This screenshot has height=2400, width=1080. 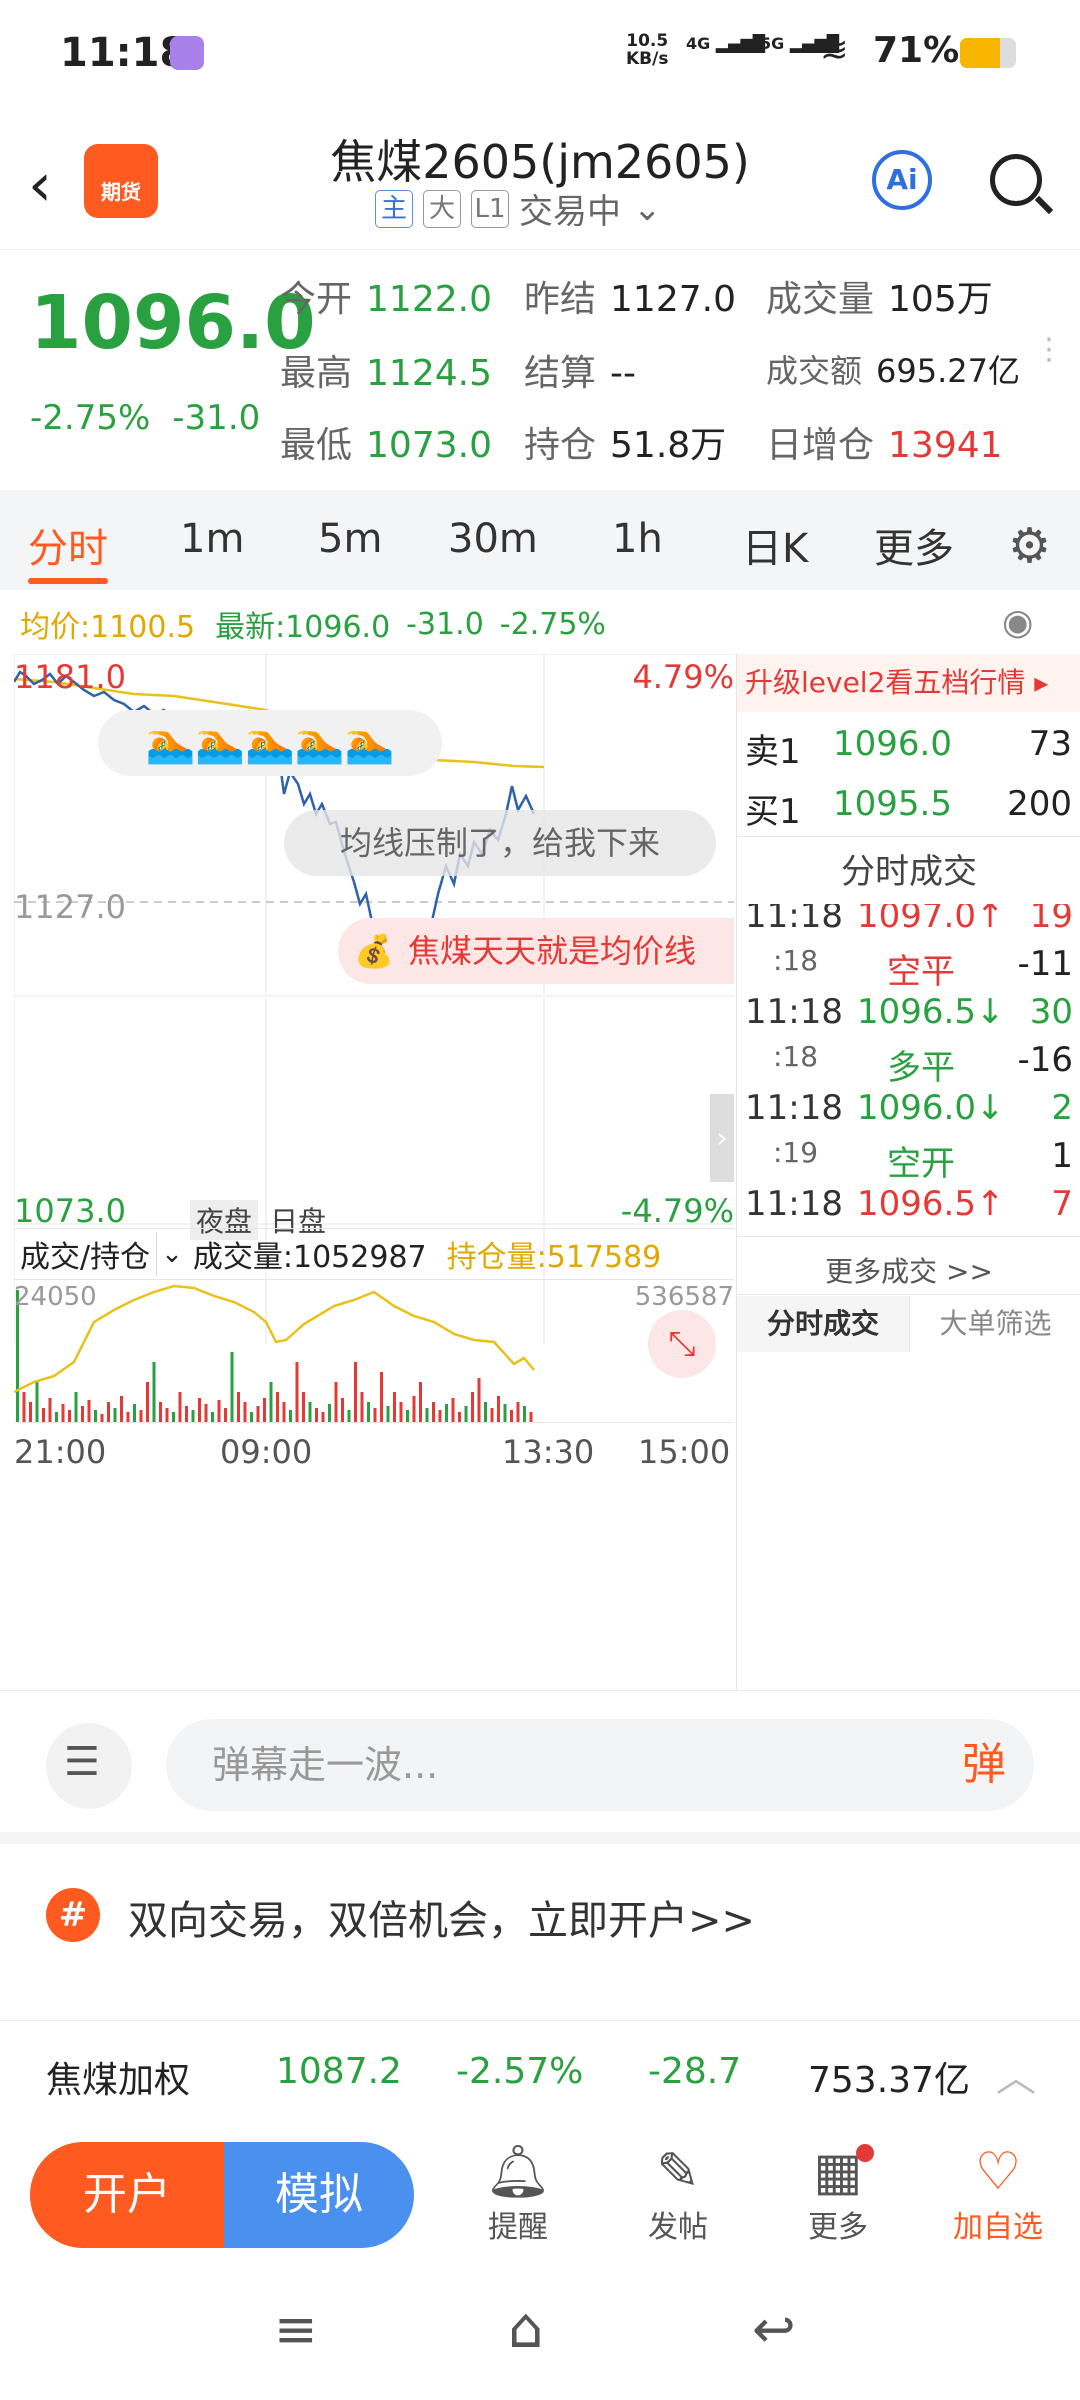 I want to click on y-bottom-label: 1073.0, so click(x=70, y=1211).